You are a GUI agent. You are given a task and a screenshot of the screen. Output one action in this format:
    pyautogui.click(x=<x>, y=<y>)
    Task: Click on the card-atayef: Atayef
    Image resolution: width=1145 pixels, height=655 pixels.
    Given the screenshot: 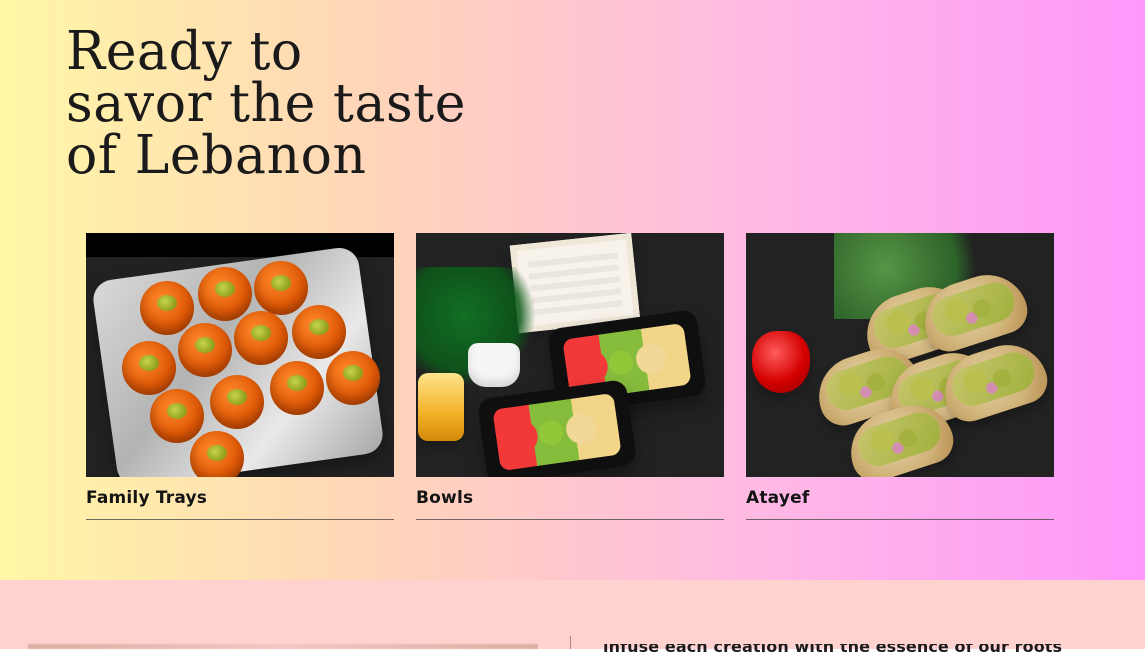 What is the action you would take?
    pyautogui.click(x=900, y=376)
    